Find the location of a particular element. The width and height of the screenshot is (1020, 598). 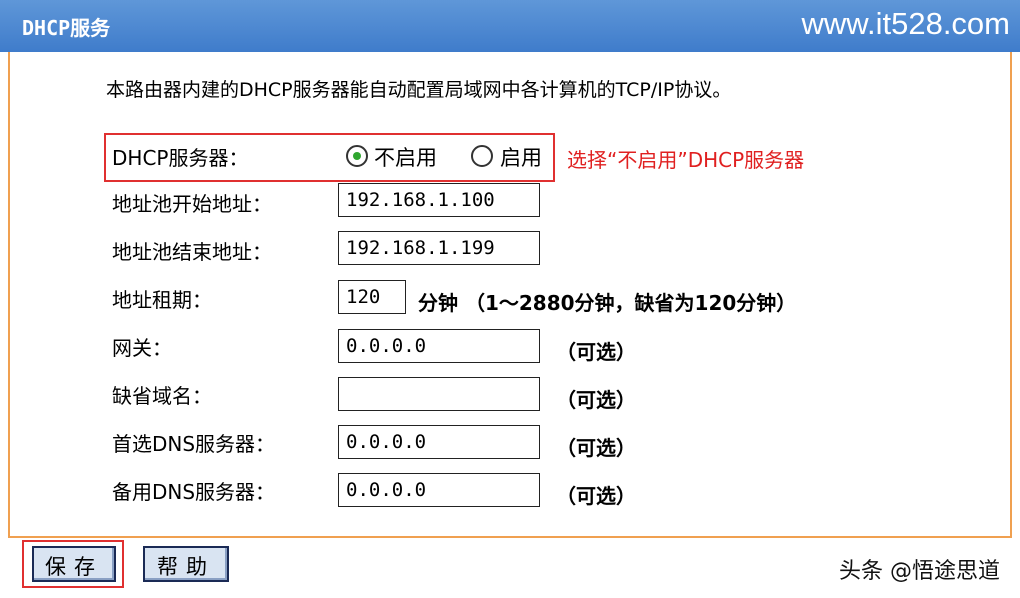

dns-secondary-optional: （可选） is located at coordinates (596, 496).